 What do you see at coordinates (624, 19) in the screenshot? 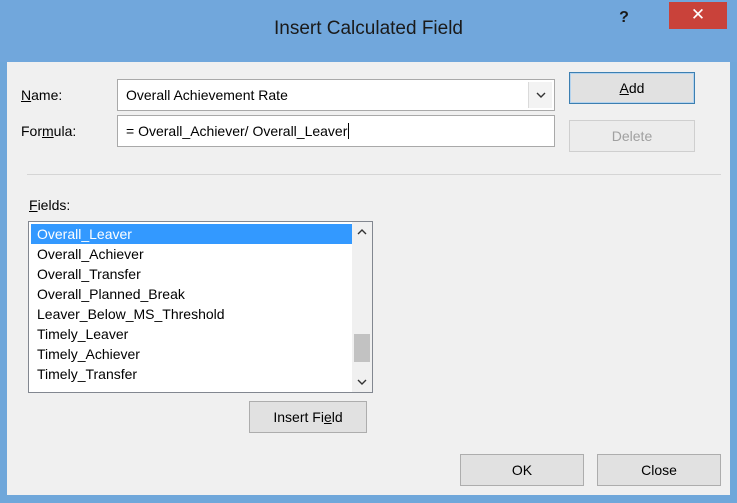
I see `help-button: ?` at bounding box center [624, 19].